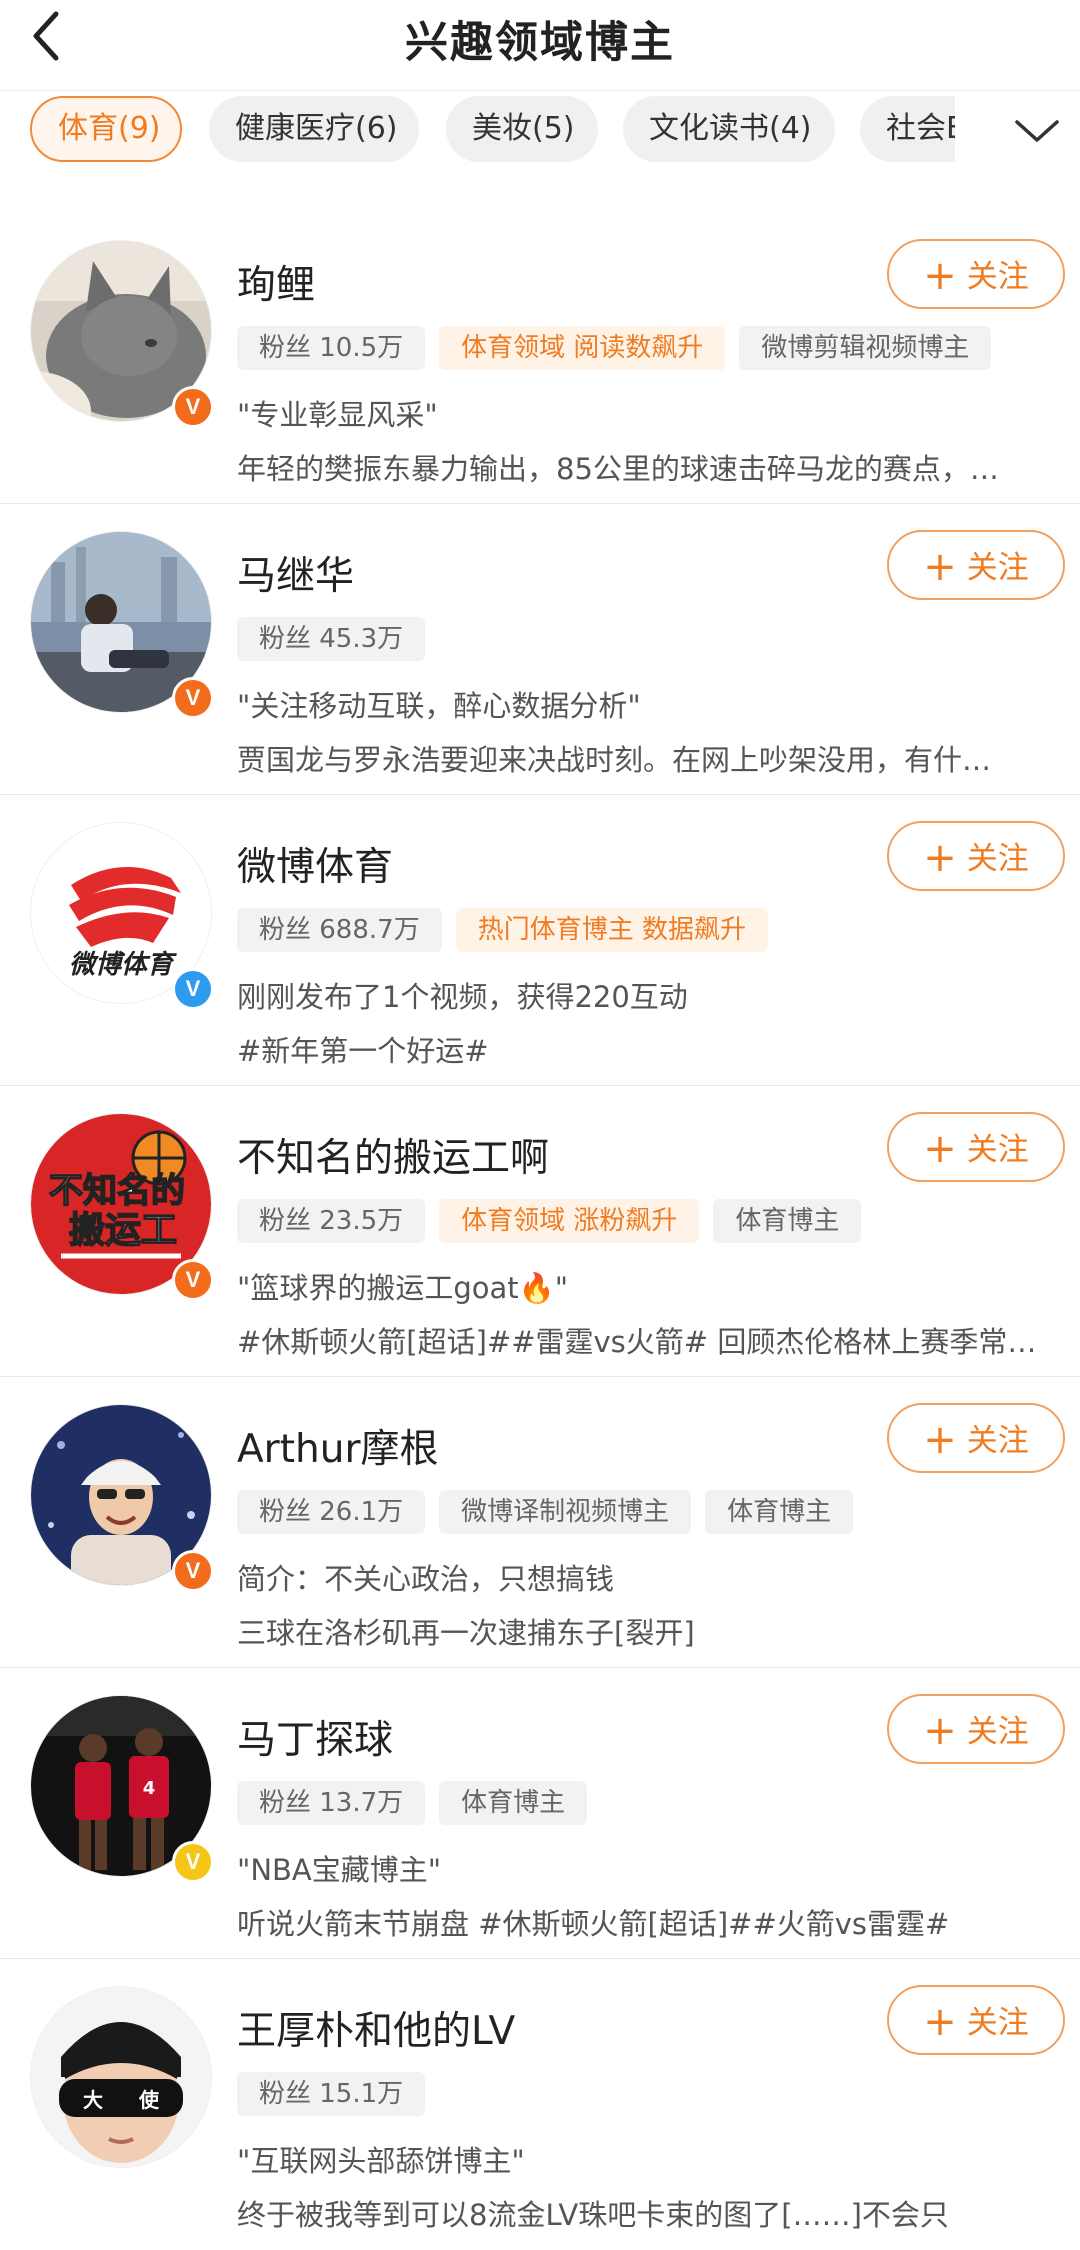 This screenshot has width=1080, height=2250. I want to click on blogger-name: 珣鲤, so click(276, 282).